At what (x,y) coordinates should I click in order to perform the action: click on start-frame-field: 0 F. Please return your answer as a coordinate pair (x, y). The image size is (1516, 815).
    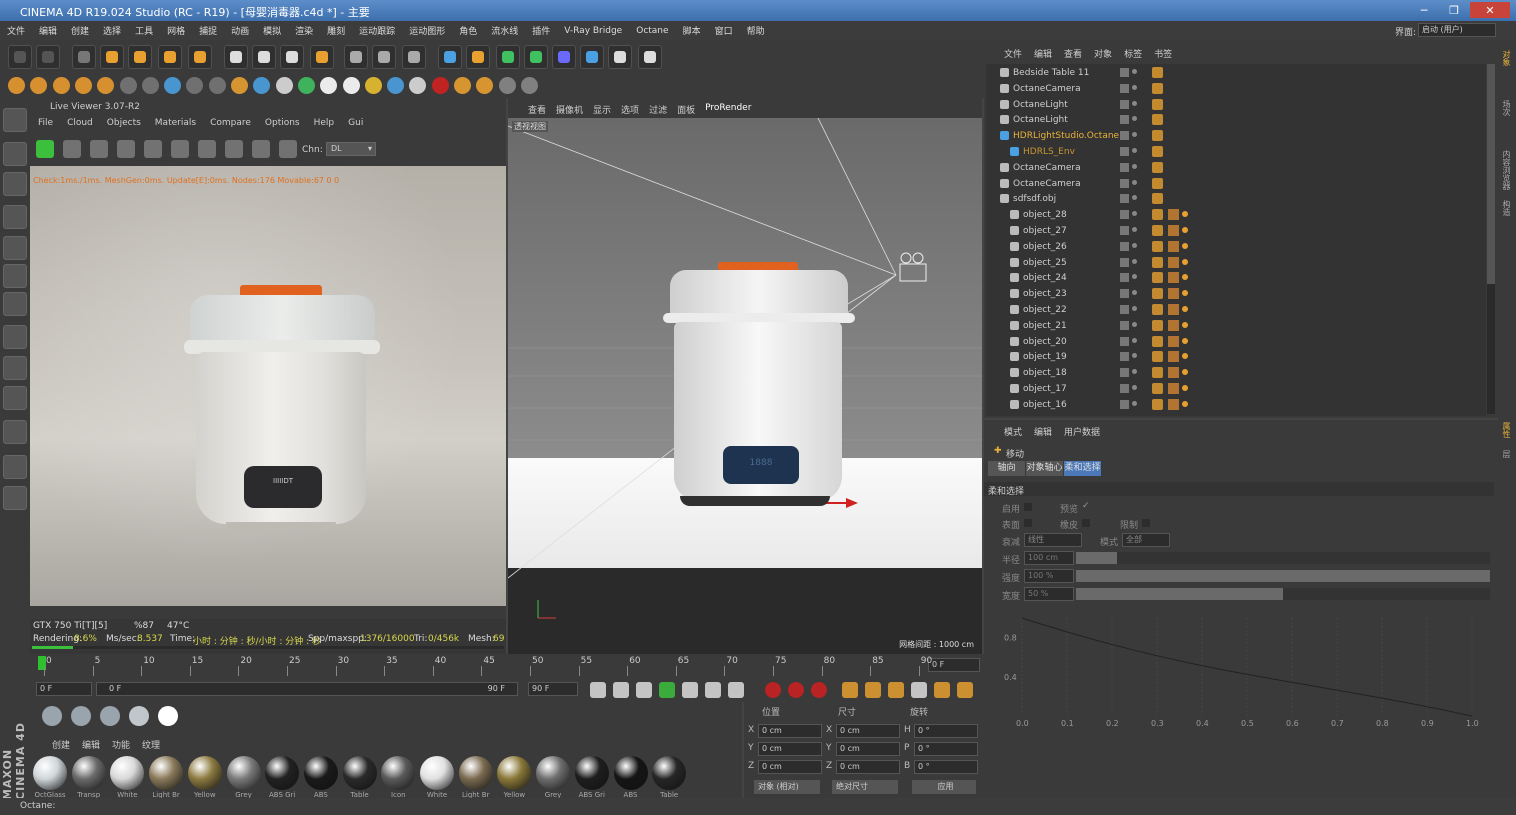
    Looking at the image, I should click on (64, 689).